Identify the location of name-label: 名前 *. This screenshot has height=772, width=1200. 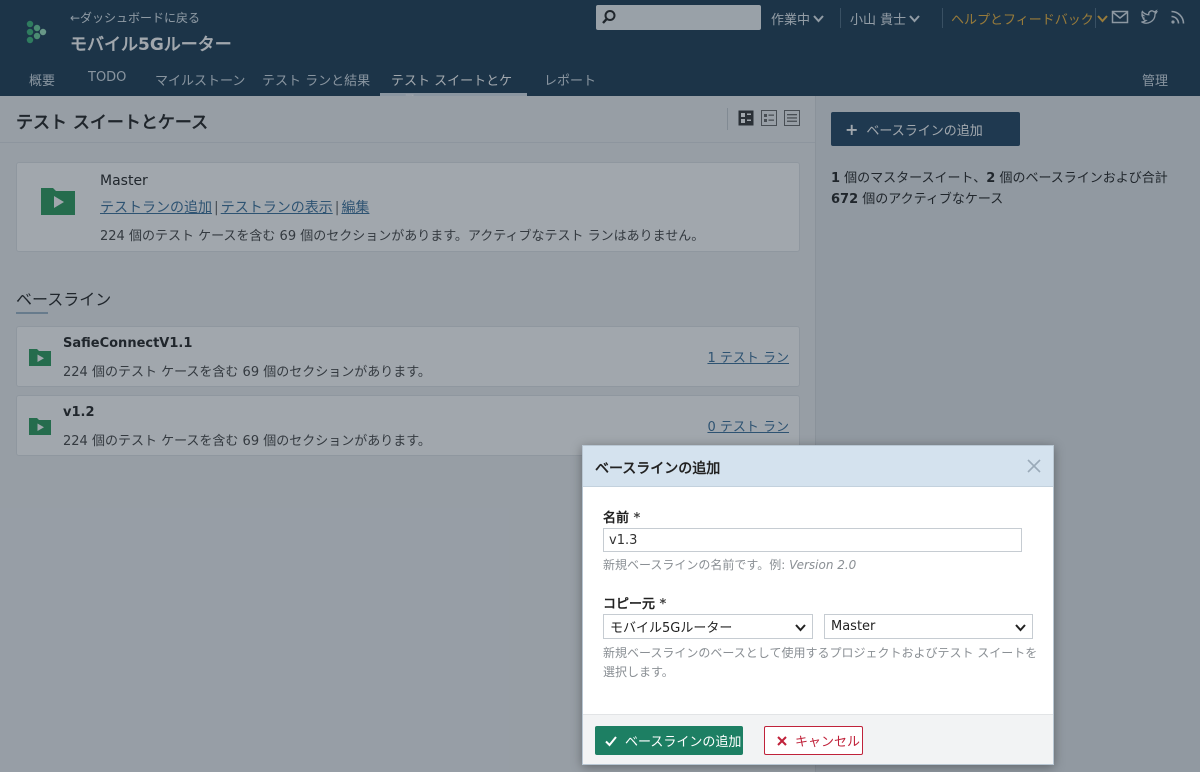
(621, 516).